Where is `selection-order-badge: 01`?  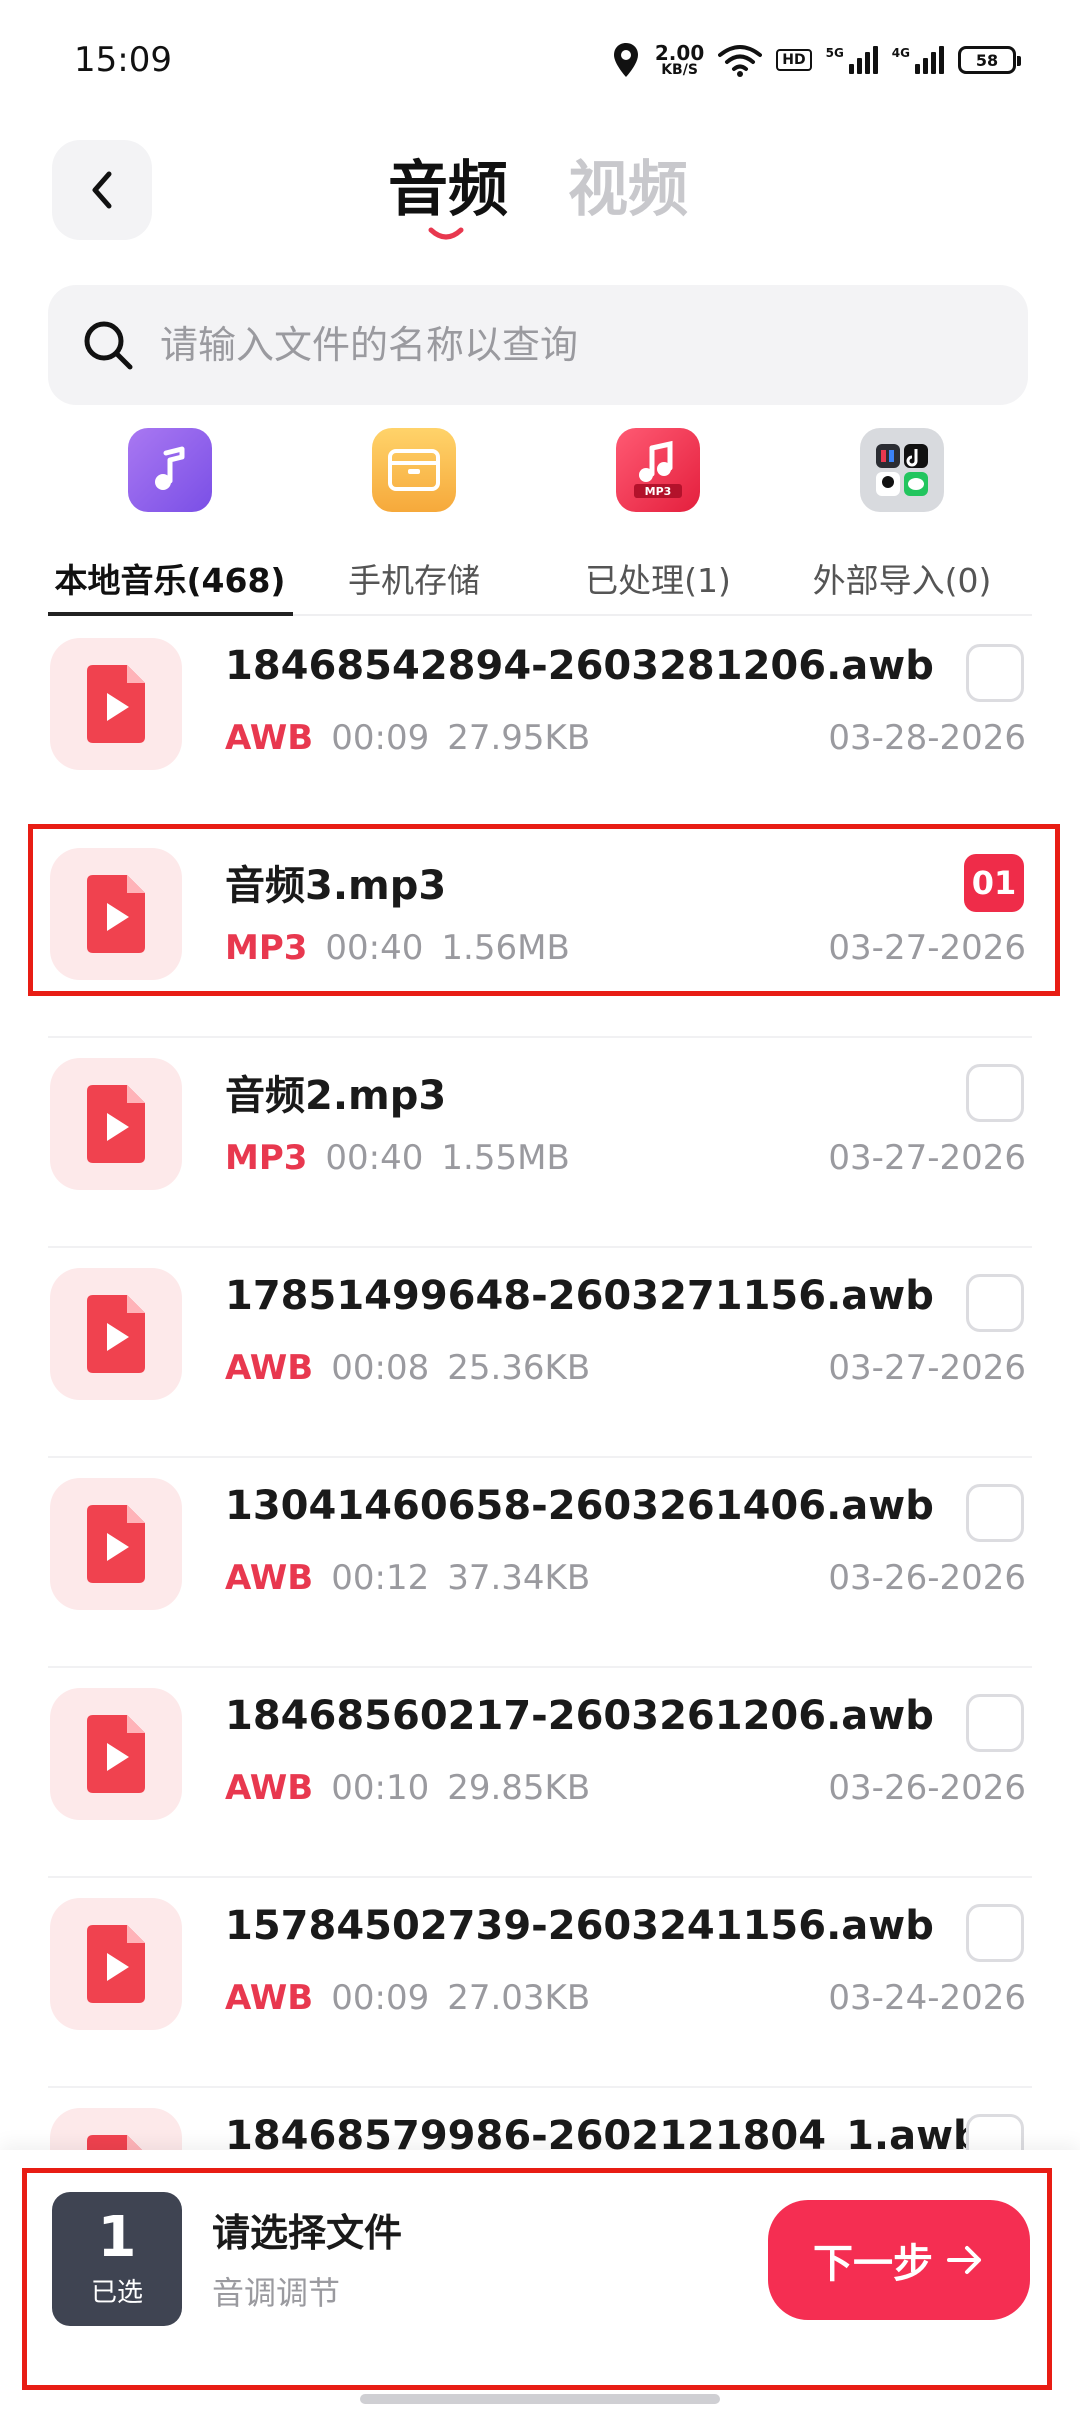 selection-order-badge: 01 is located at coordinates (994, 883).